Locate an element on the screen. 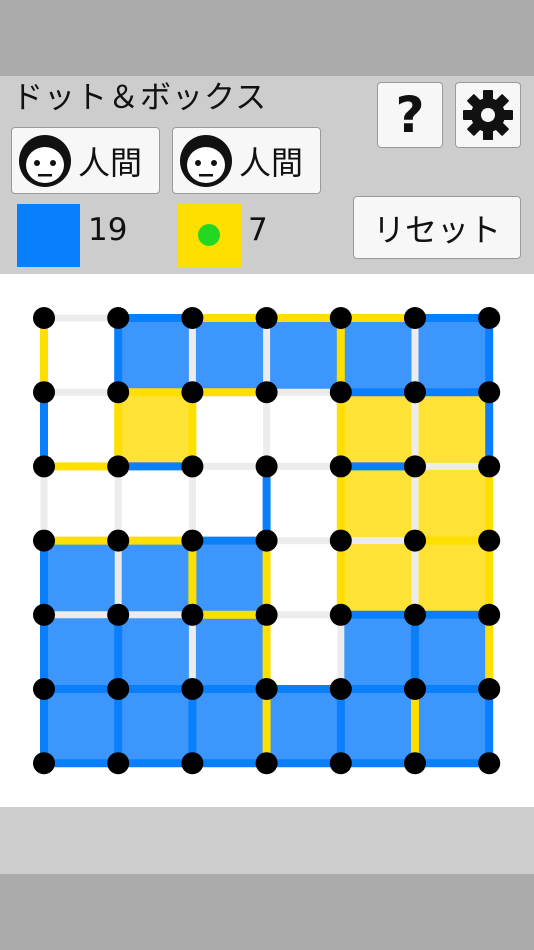  player2-label: 人間 is located at coordinates (271, 162).